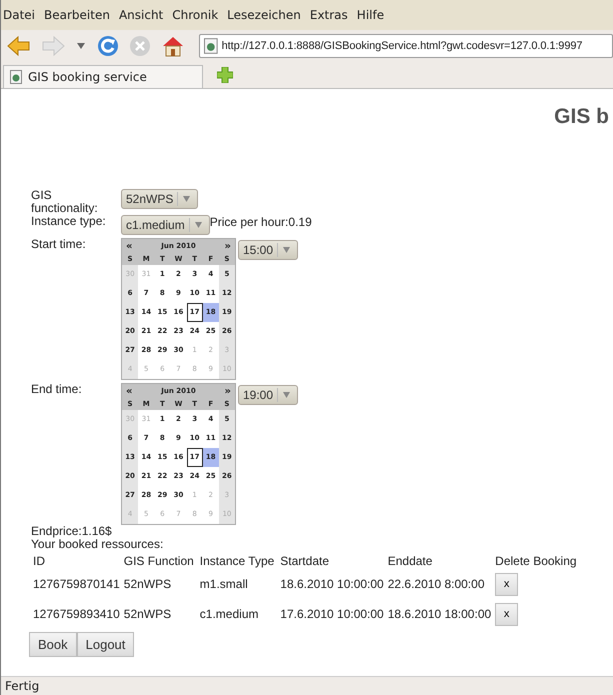  I want to click on field-label: End time:, so click(57, 389).